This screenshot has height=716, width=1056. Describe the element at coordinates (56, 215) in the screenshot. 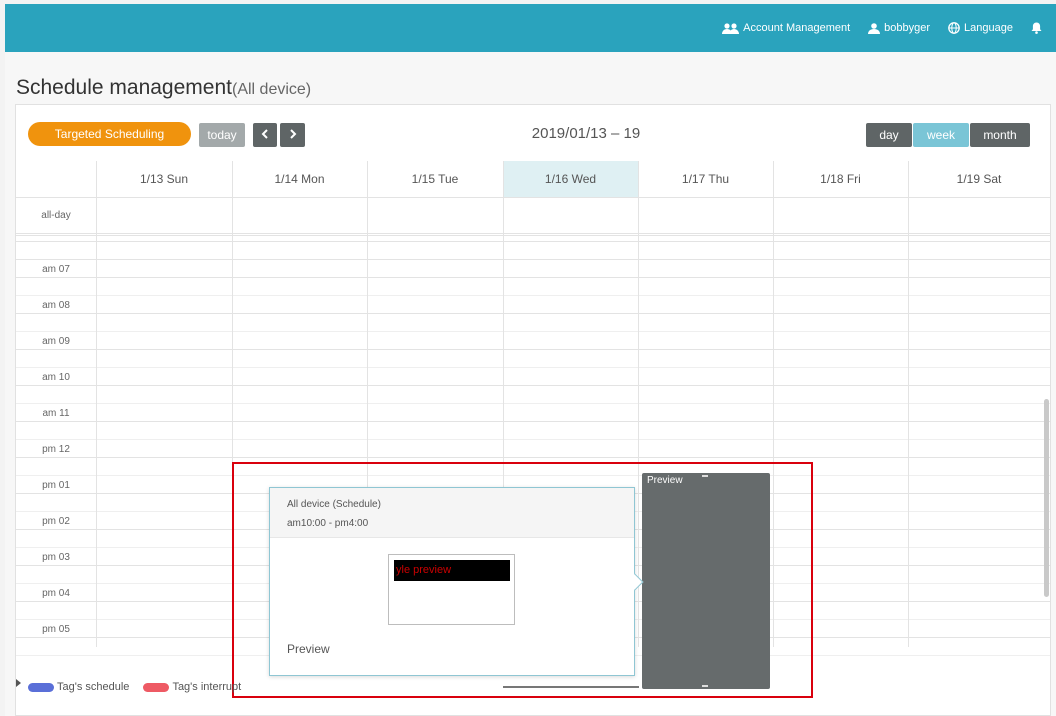

I see `all-day-label: all-day` at that location.